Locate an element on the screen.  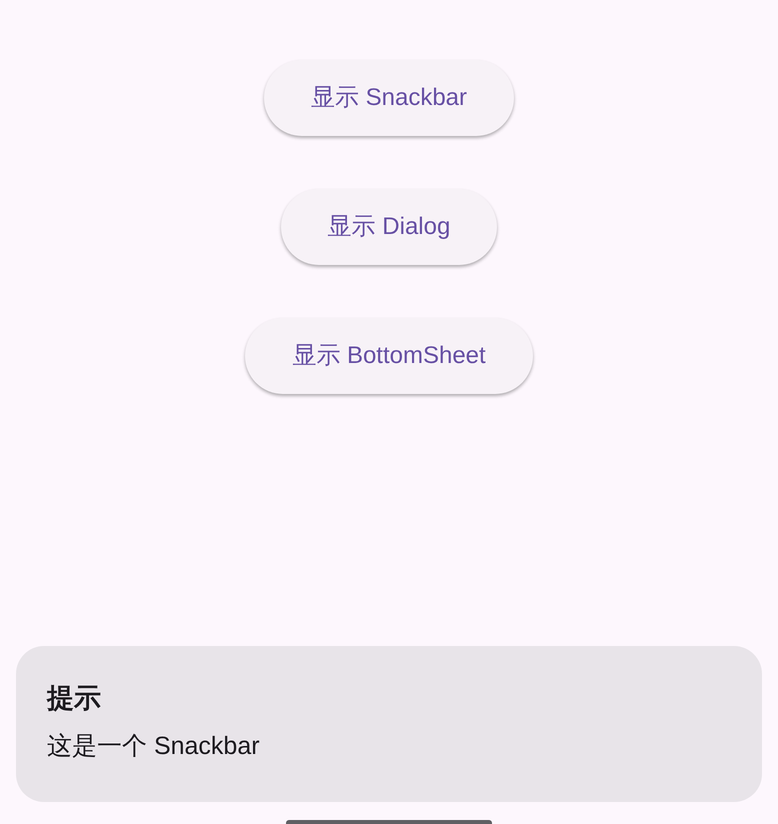
action-button: 显示 Dialog is located at coordinates (389, 227).